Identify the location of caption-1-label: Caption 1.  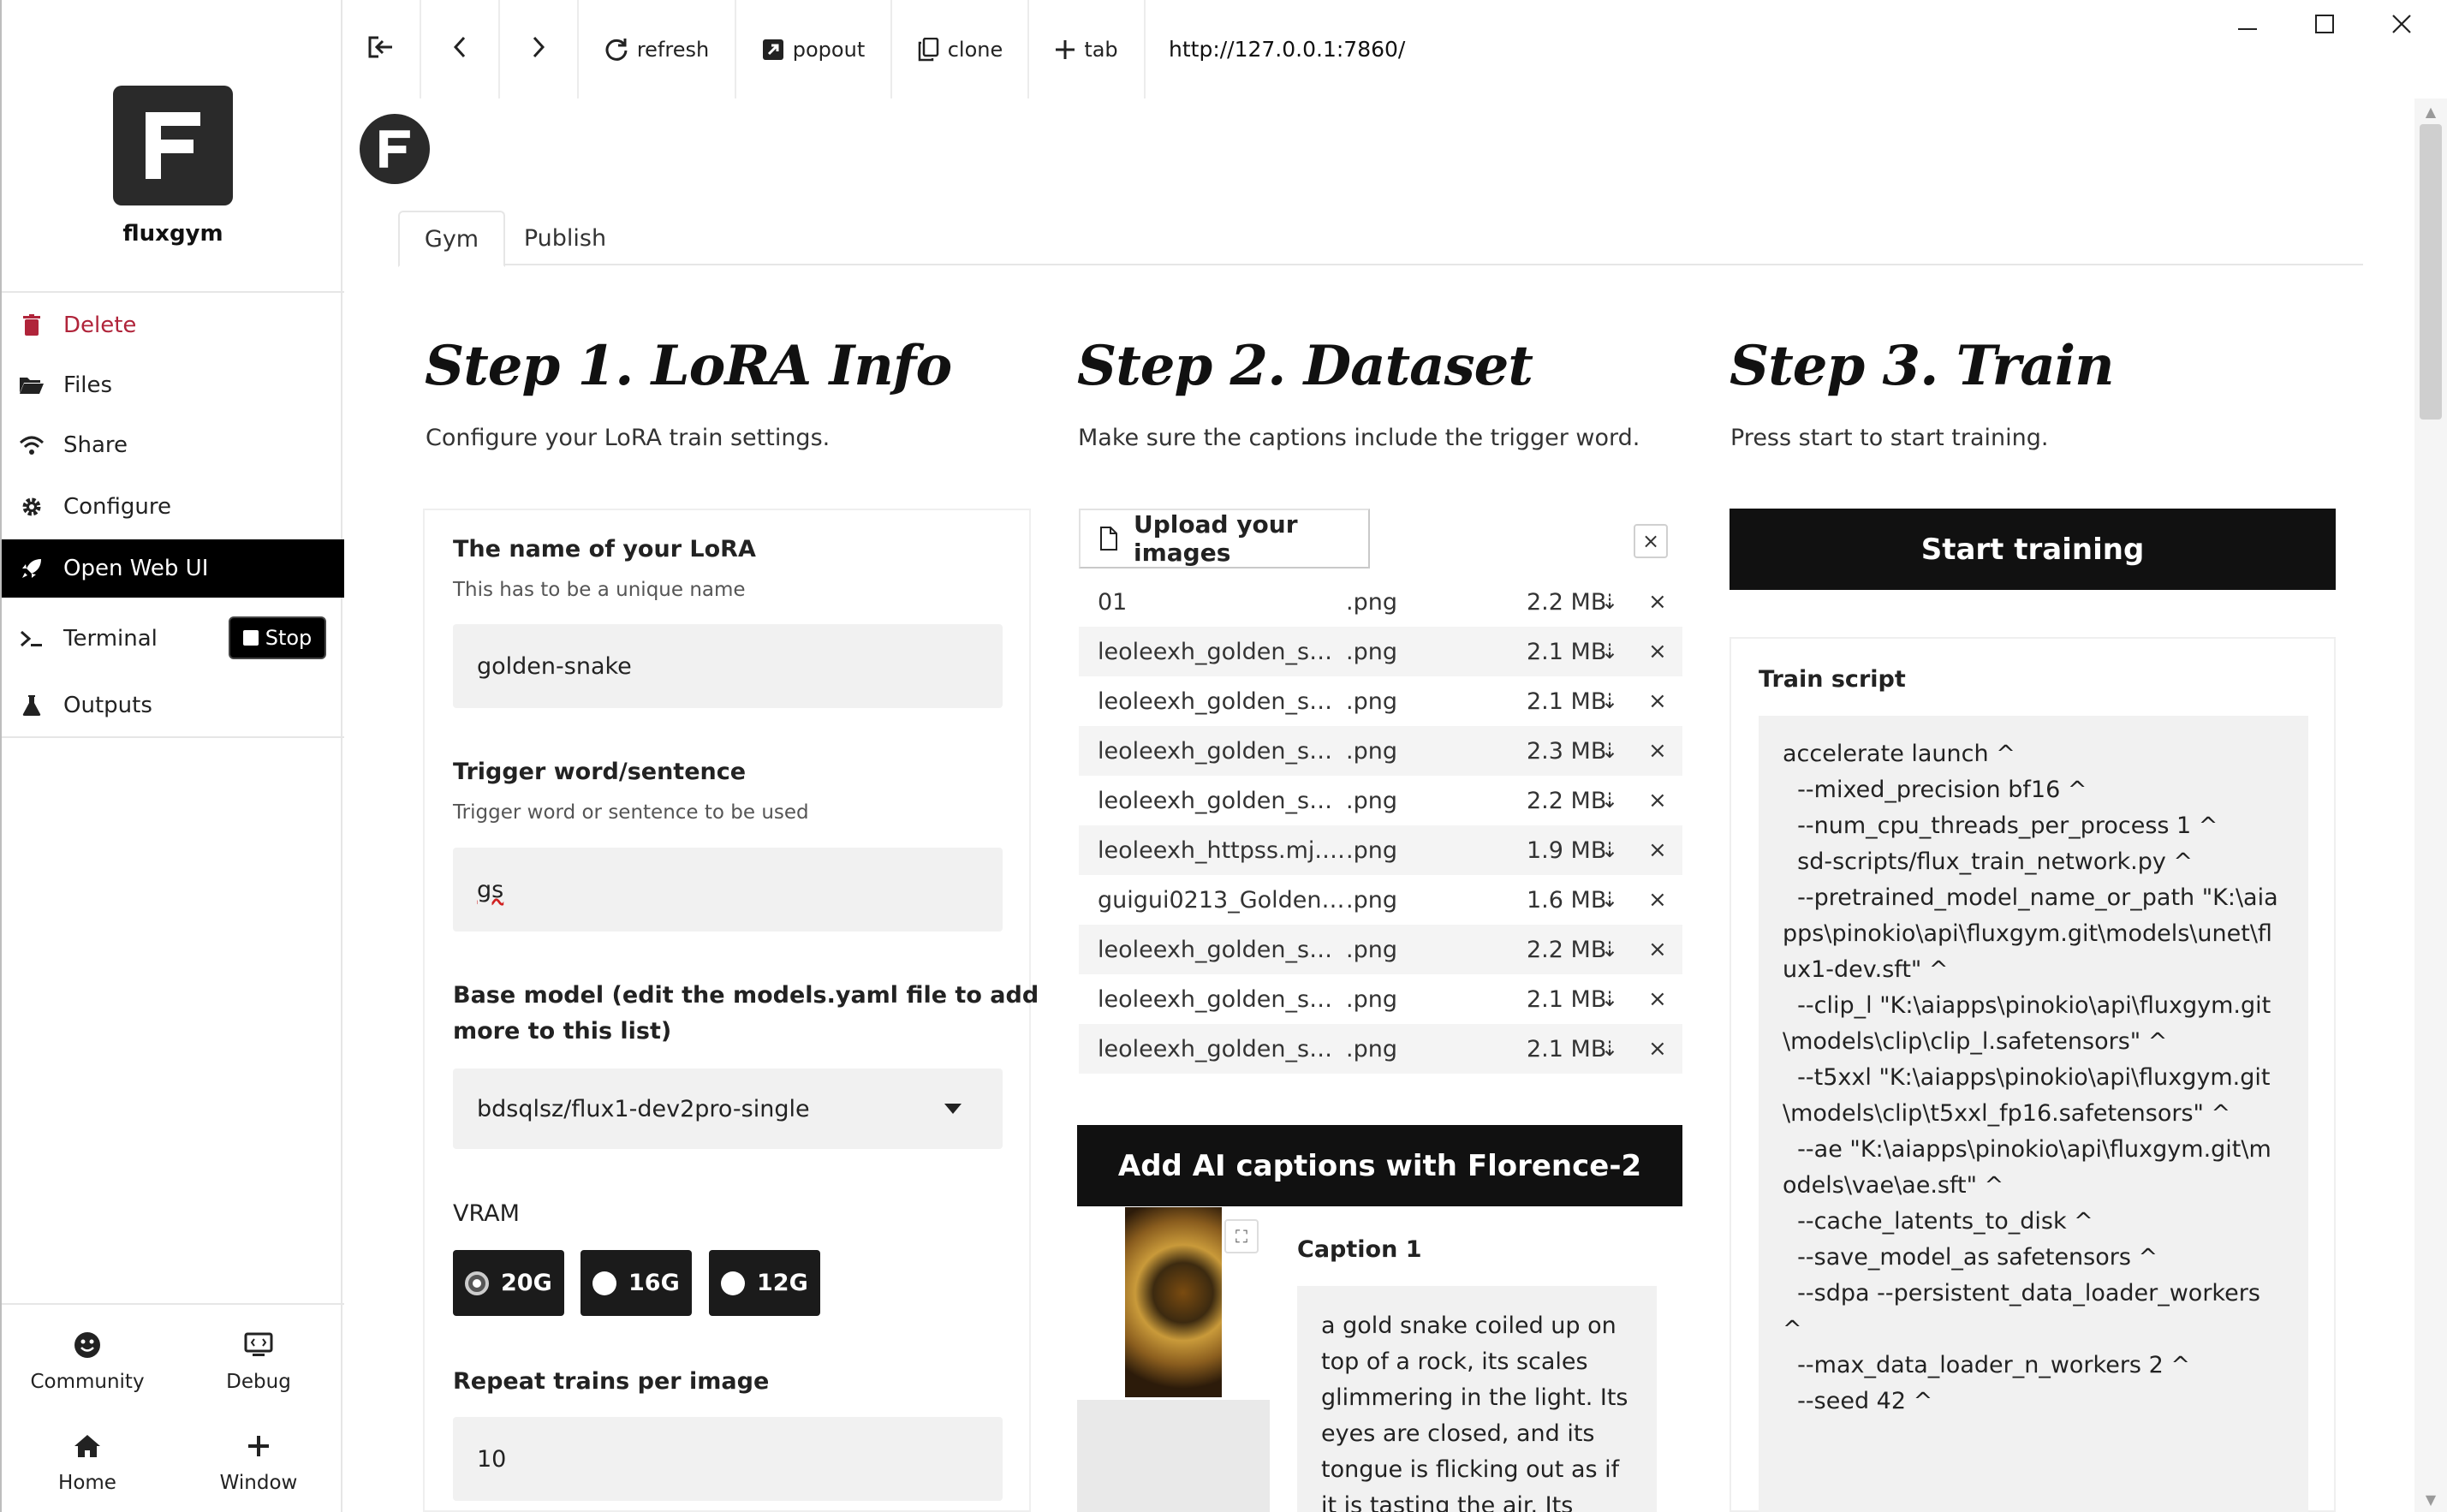
(1359, 1249).